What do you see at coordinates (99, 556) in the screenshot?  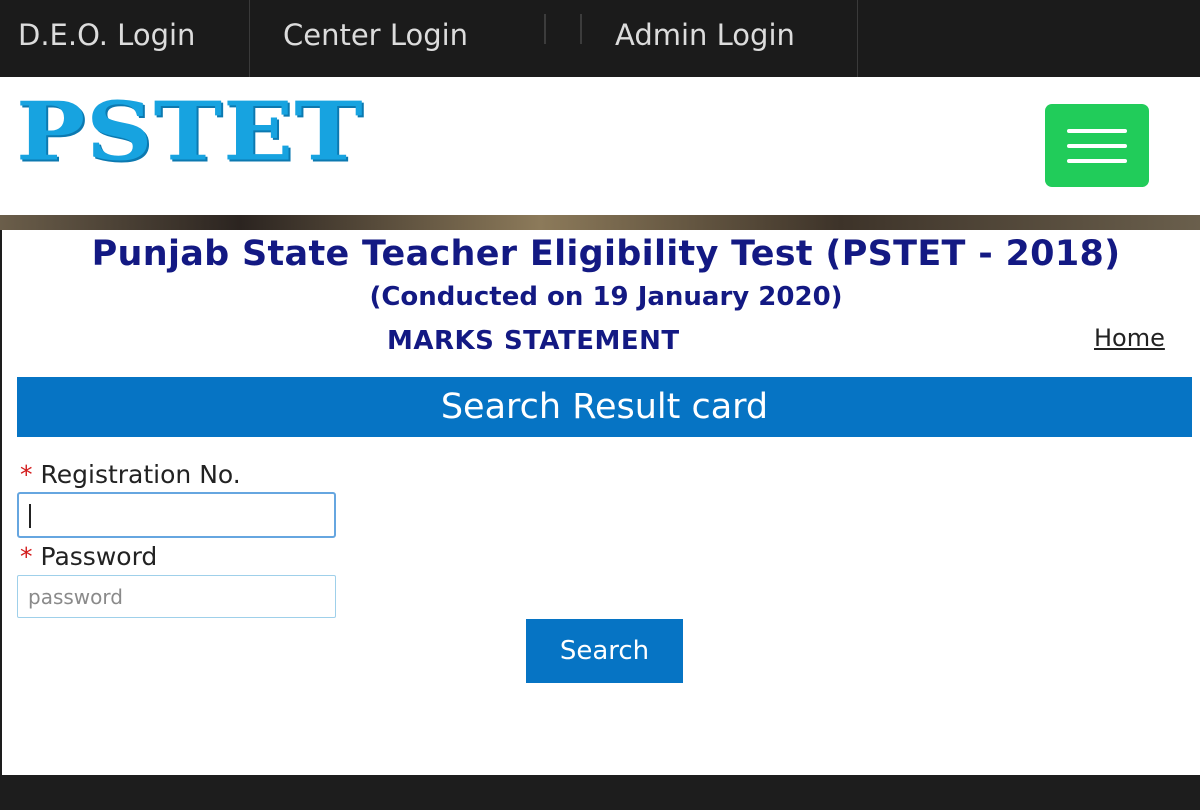 I see `password-label-text: Password` at bounding box center [99, 556].